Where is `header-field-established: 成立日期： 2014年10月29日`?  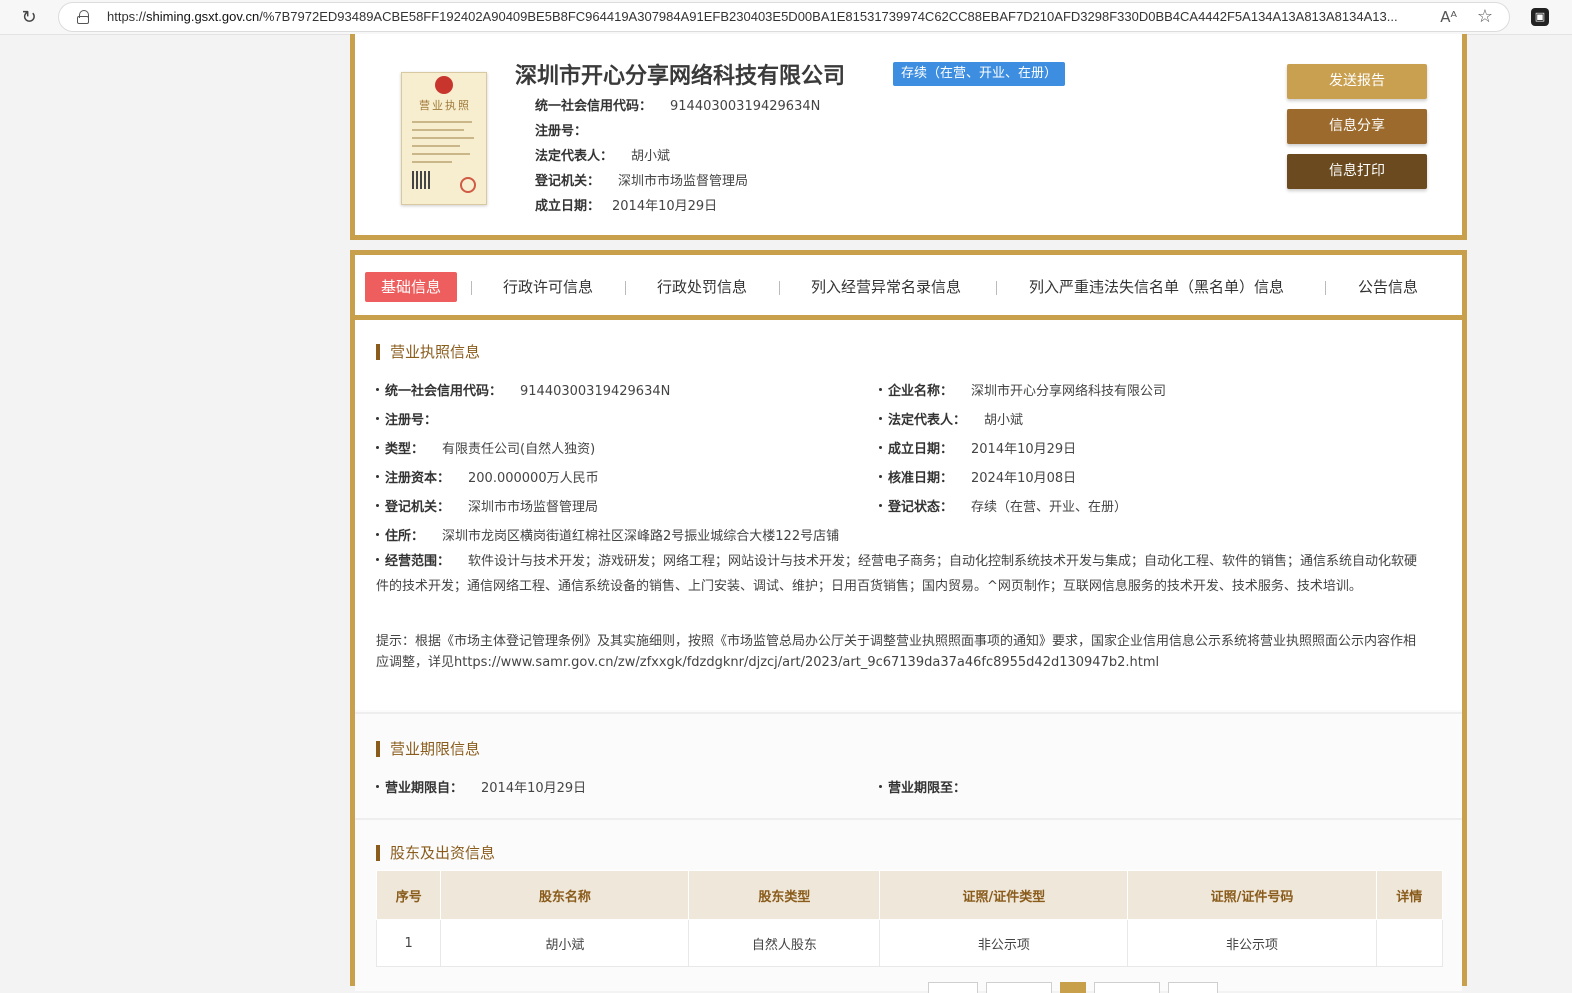
header-field-established: 成立日期： 2014年10月29日 is located at coordinates (626, 204).